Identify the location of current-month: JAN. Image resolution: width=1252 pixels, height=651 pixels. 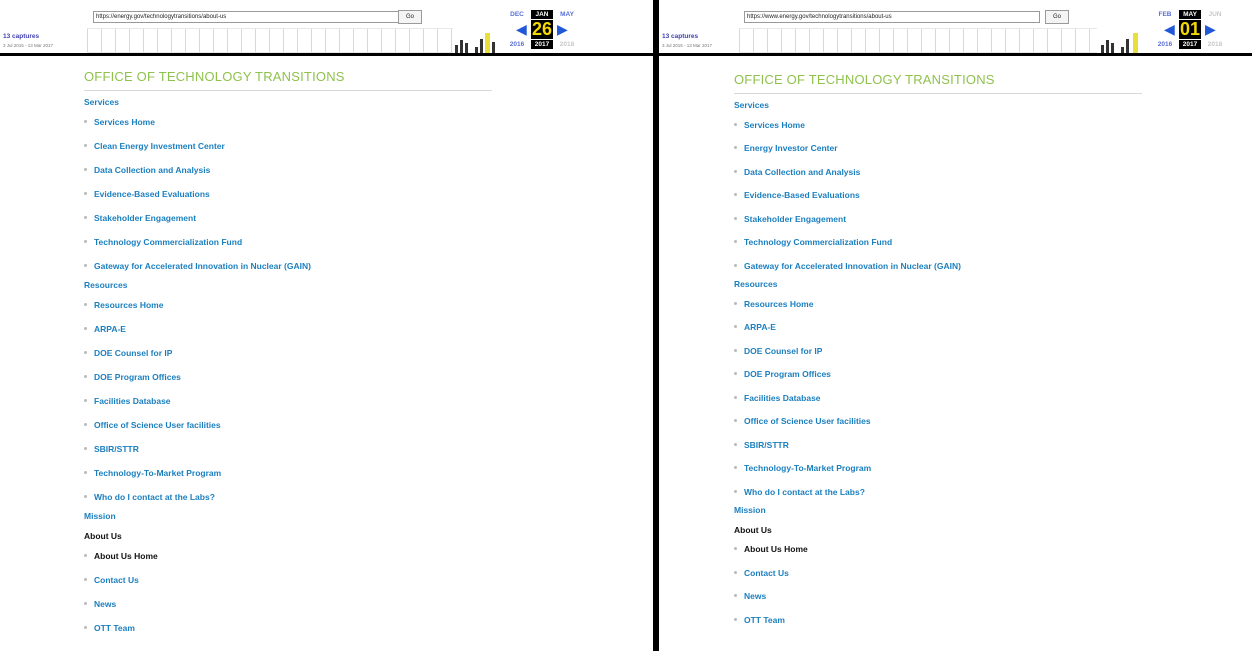
(542, 14).